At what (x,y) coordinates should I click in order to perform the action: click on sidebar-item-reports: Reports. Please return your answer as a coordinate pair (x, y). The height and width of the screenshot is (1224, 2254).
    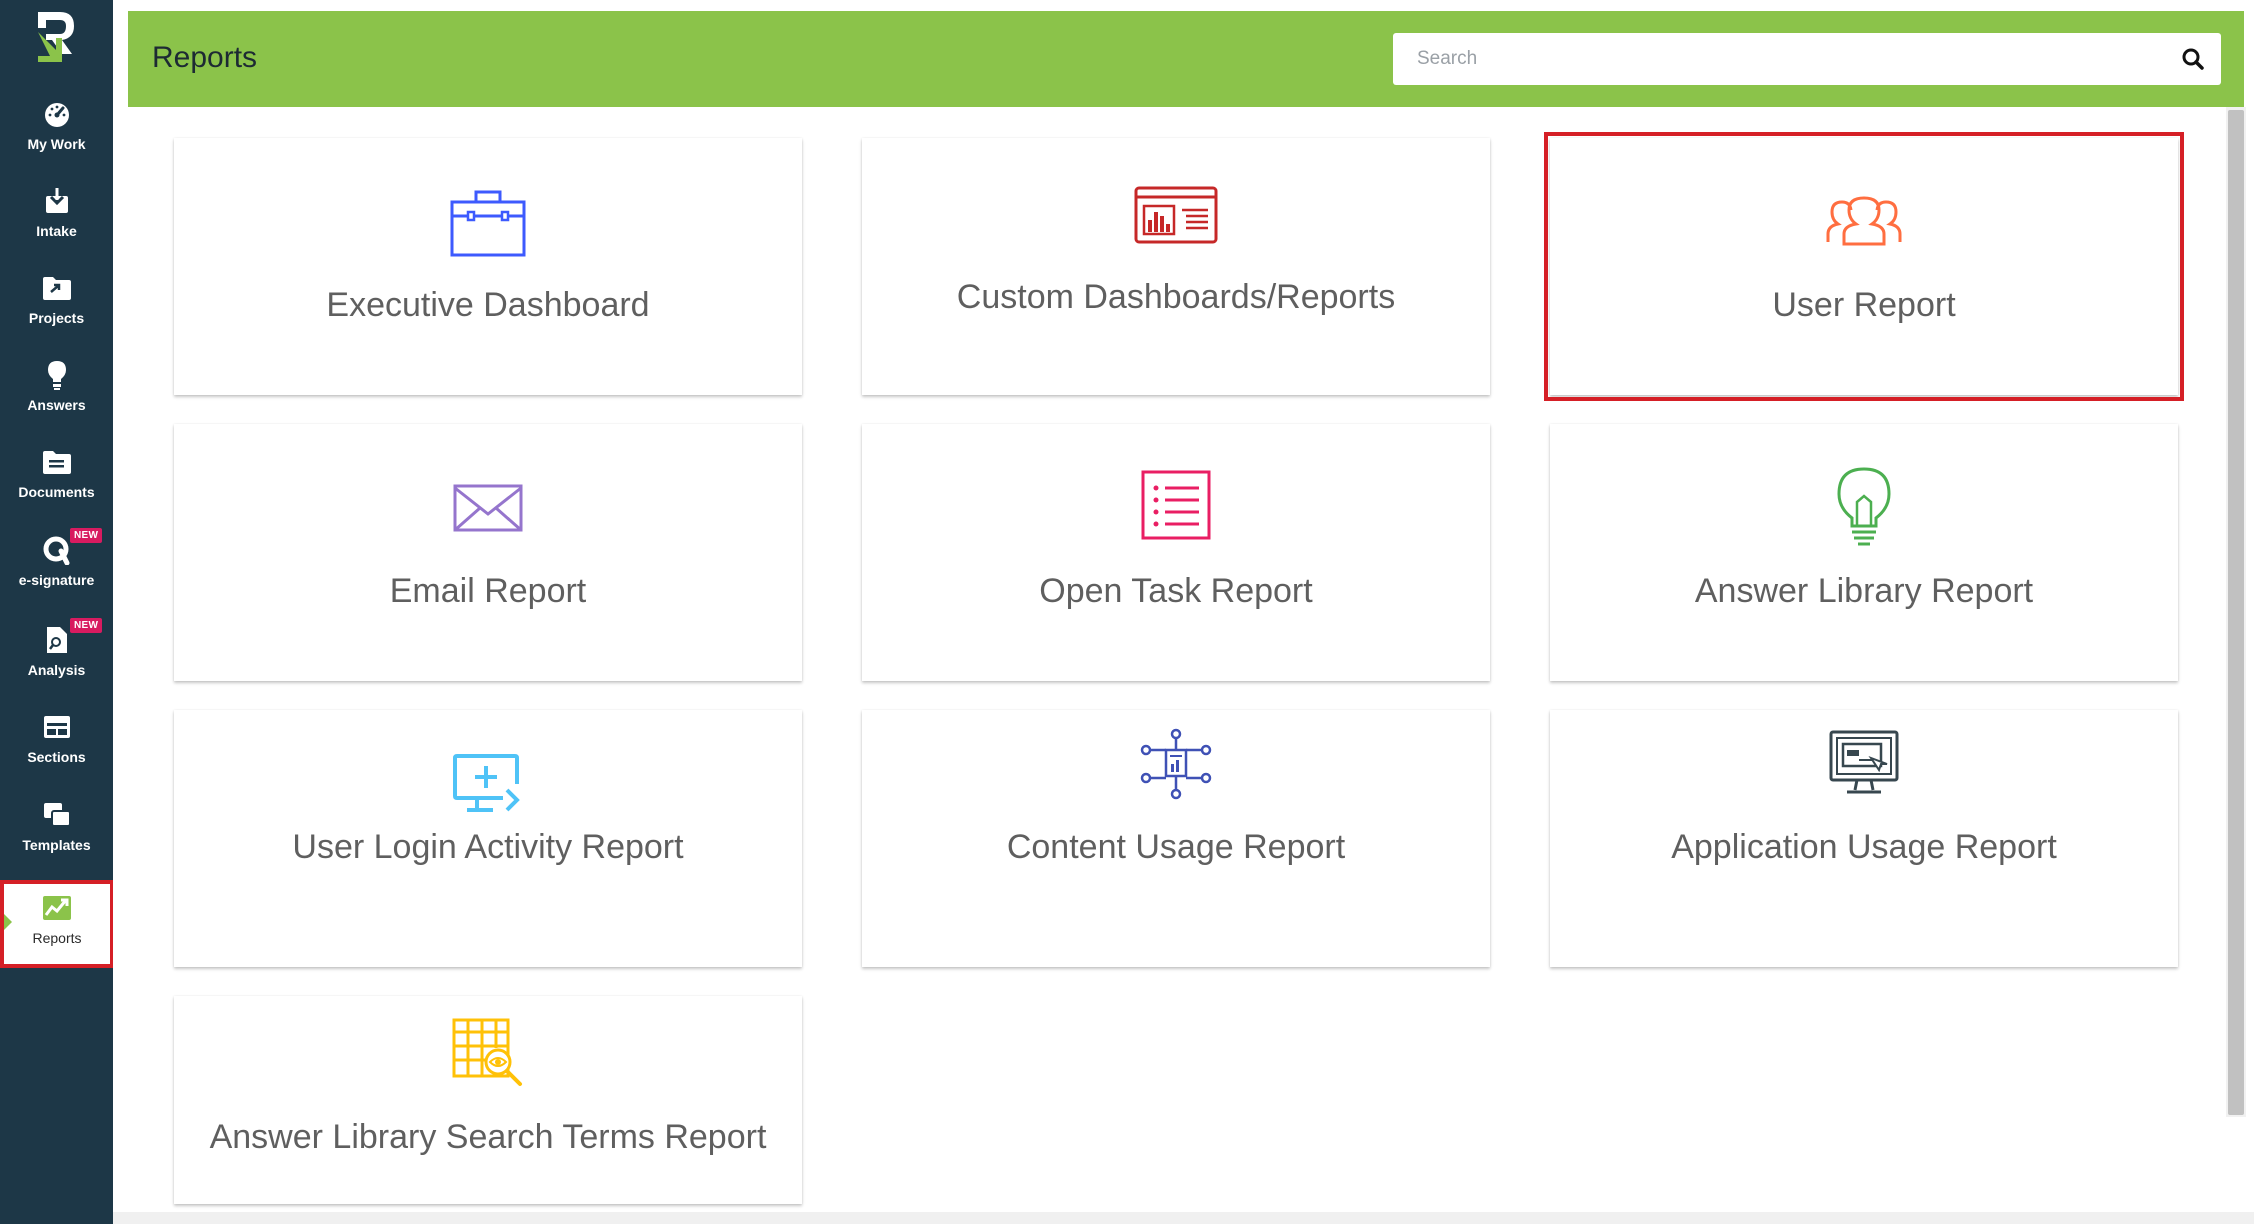
    Looking at the image, I should click on (57, 924).